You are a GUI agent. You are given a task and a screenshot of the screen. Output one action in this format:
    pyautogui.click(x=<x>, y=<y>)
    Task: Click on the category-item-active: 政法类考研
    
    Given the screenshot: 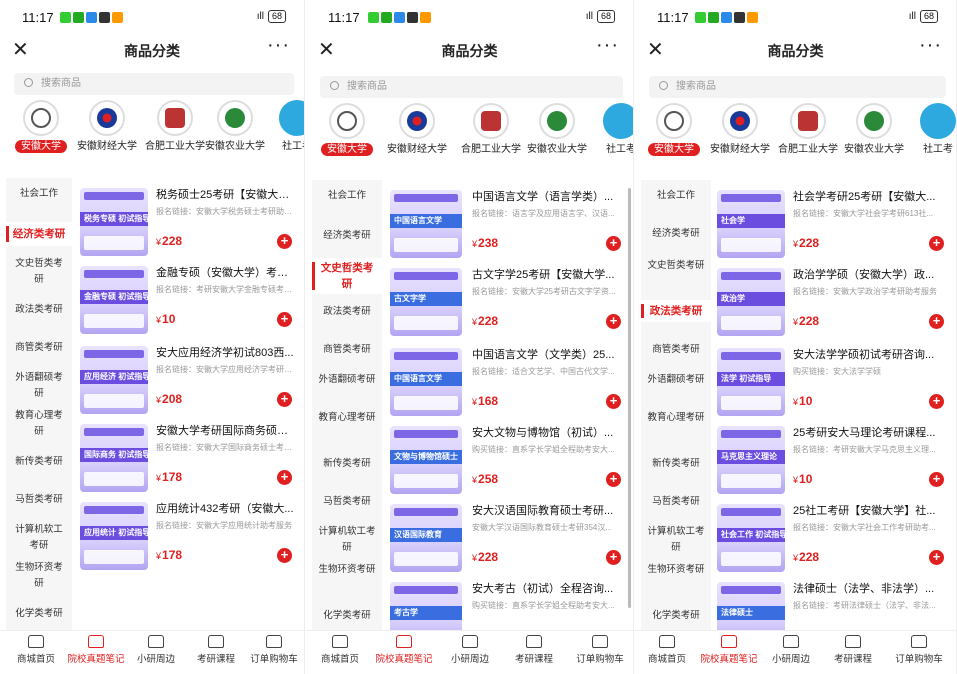 What is the action you would take?
    pyautogui.click(x=676, y=311)
    